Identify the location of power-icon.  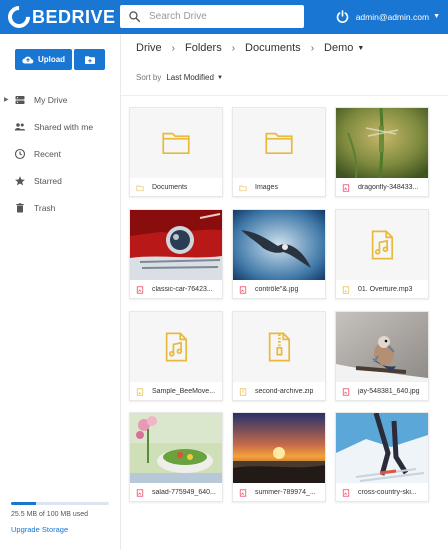
(342, 16).